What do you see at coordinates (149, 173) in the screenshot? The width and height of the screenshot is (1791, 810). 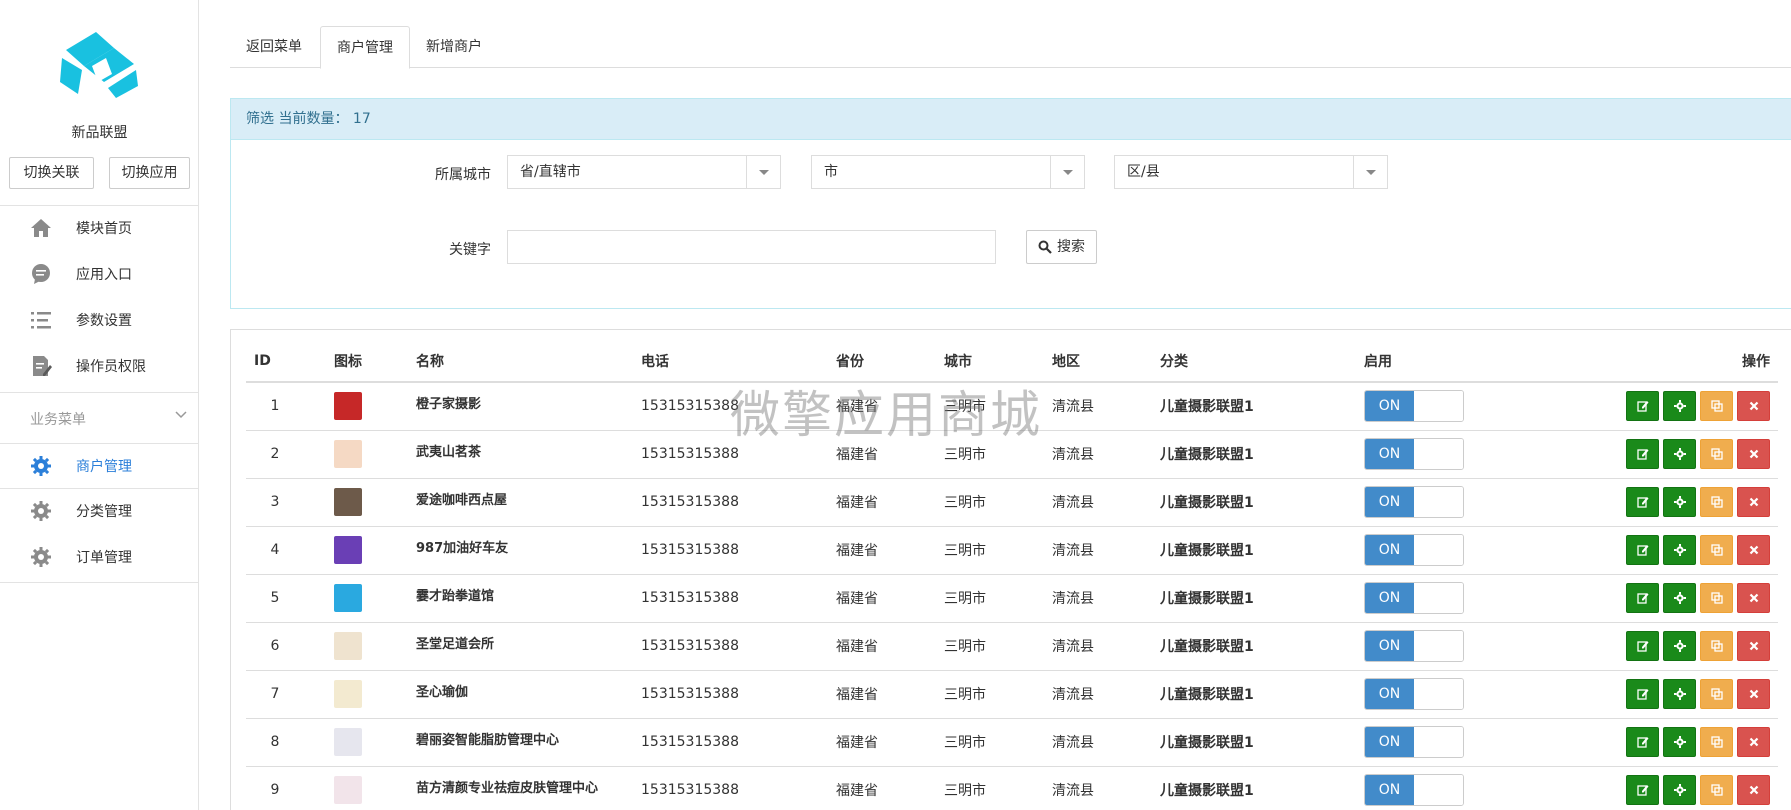 I see `switch-app-button: 切换应用` at bounding box center [149, 173].